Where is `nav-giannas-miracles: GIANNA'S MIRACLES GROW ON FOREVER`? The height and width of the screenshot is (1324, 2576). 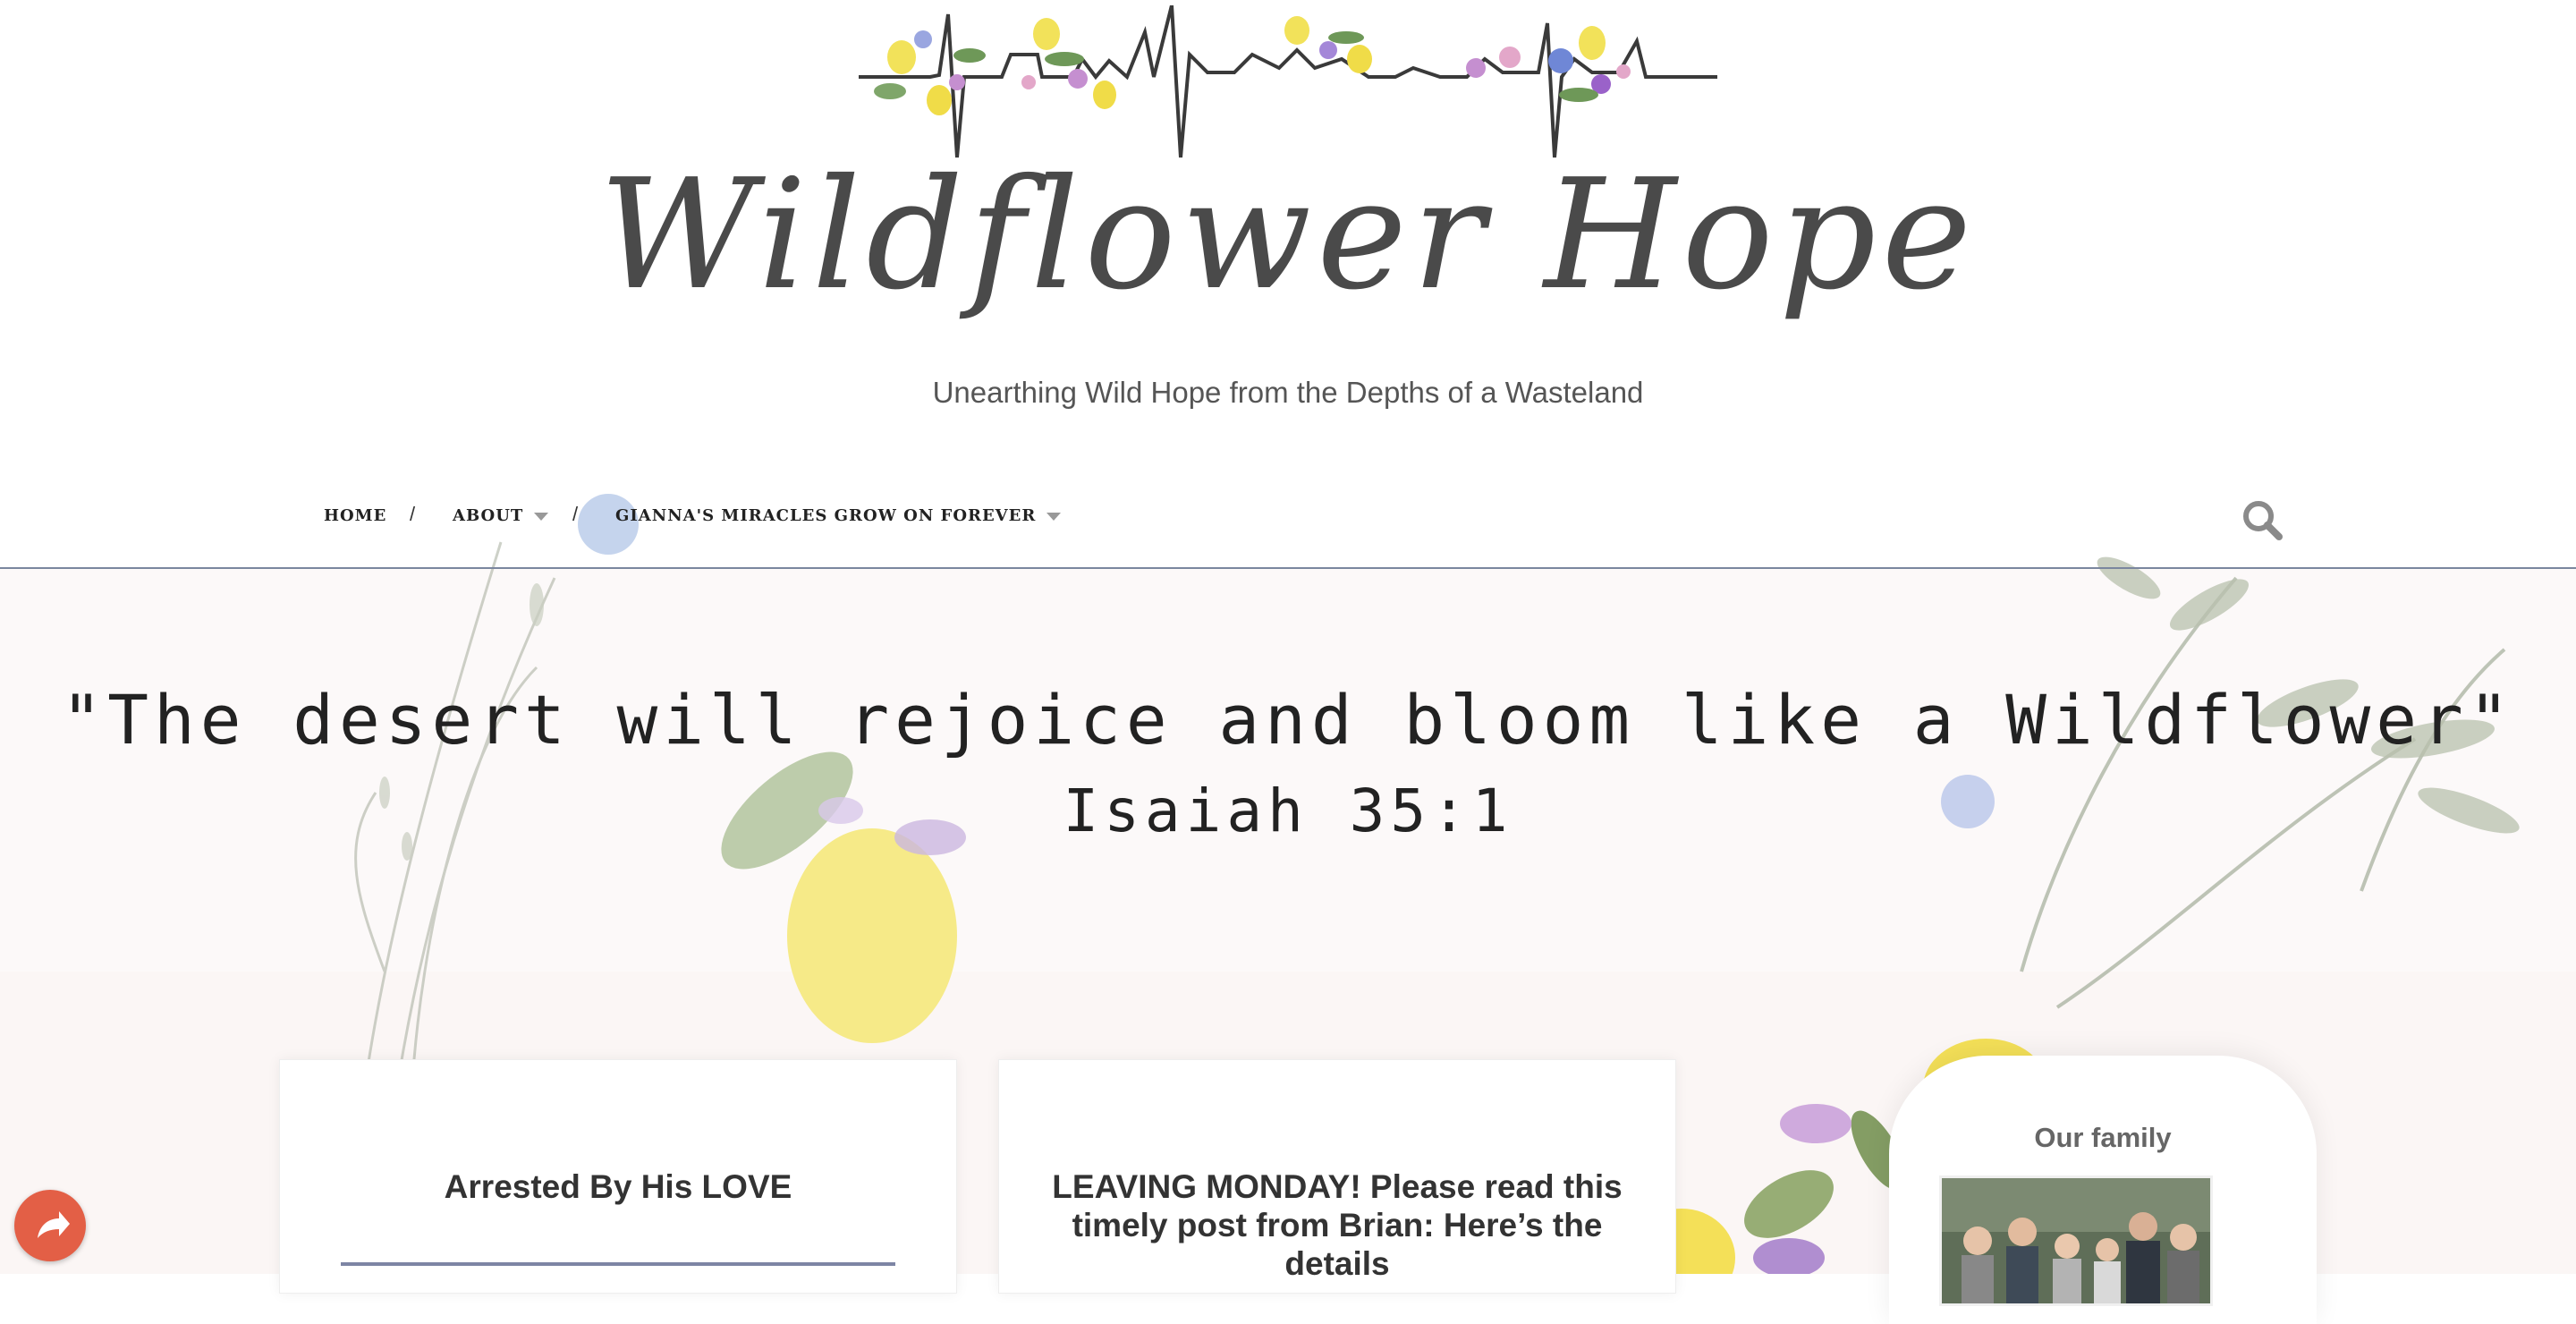 nav-giannas-miracles: GIANNA'S MIRACLES GROW ON FOREVER is located at coordinates (838, 515).